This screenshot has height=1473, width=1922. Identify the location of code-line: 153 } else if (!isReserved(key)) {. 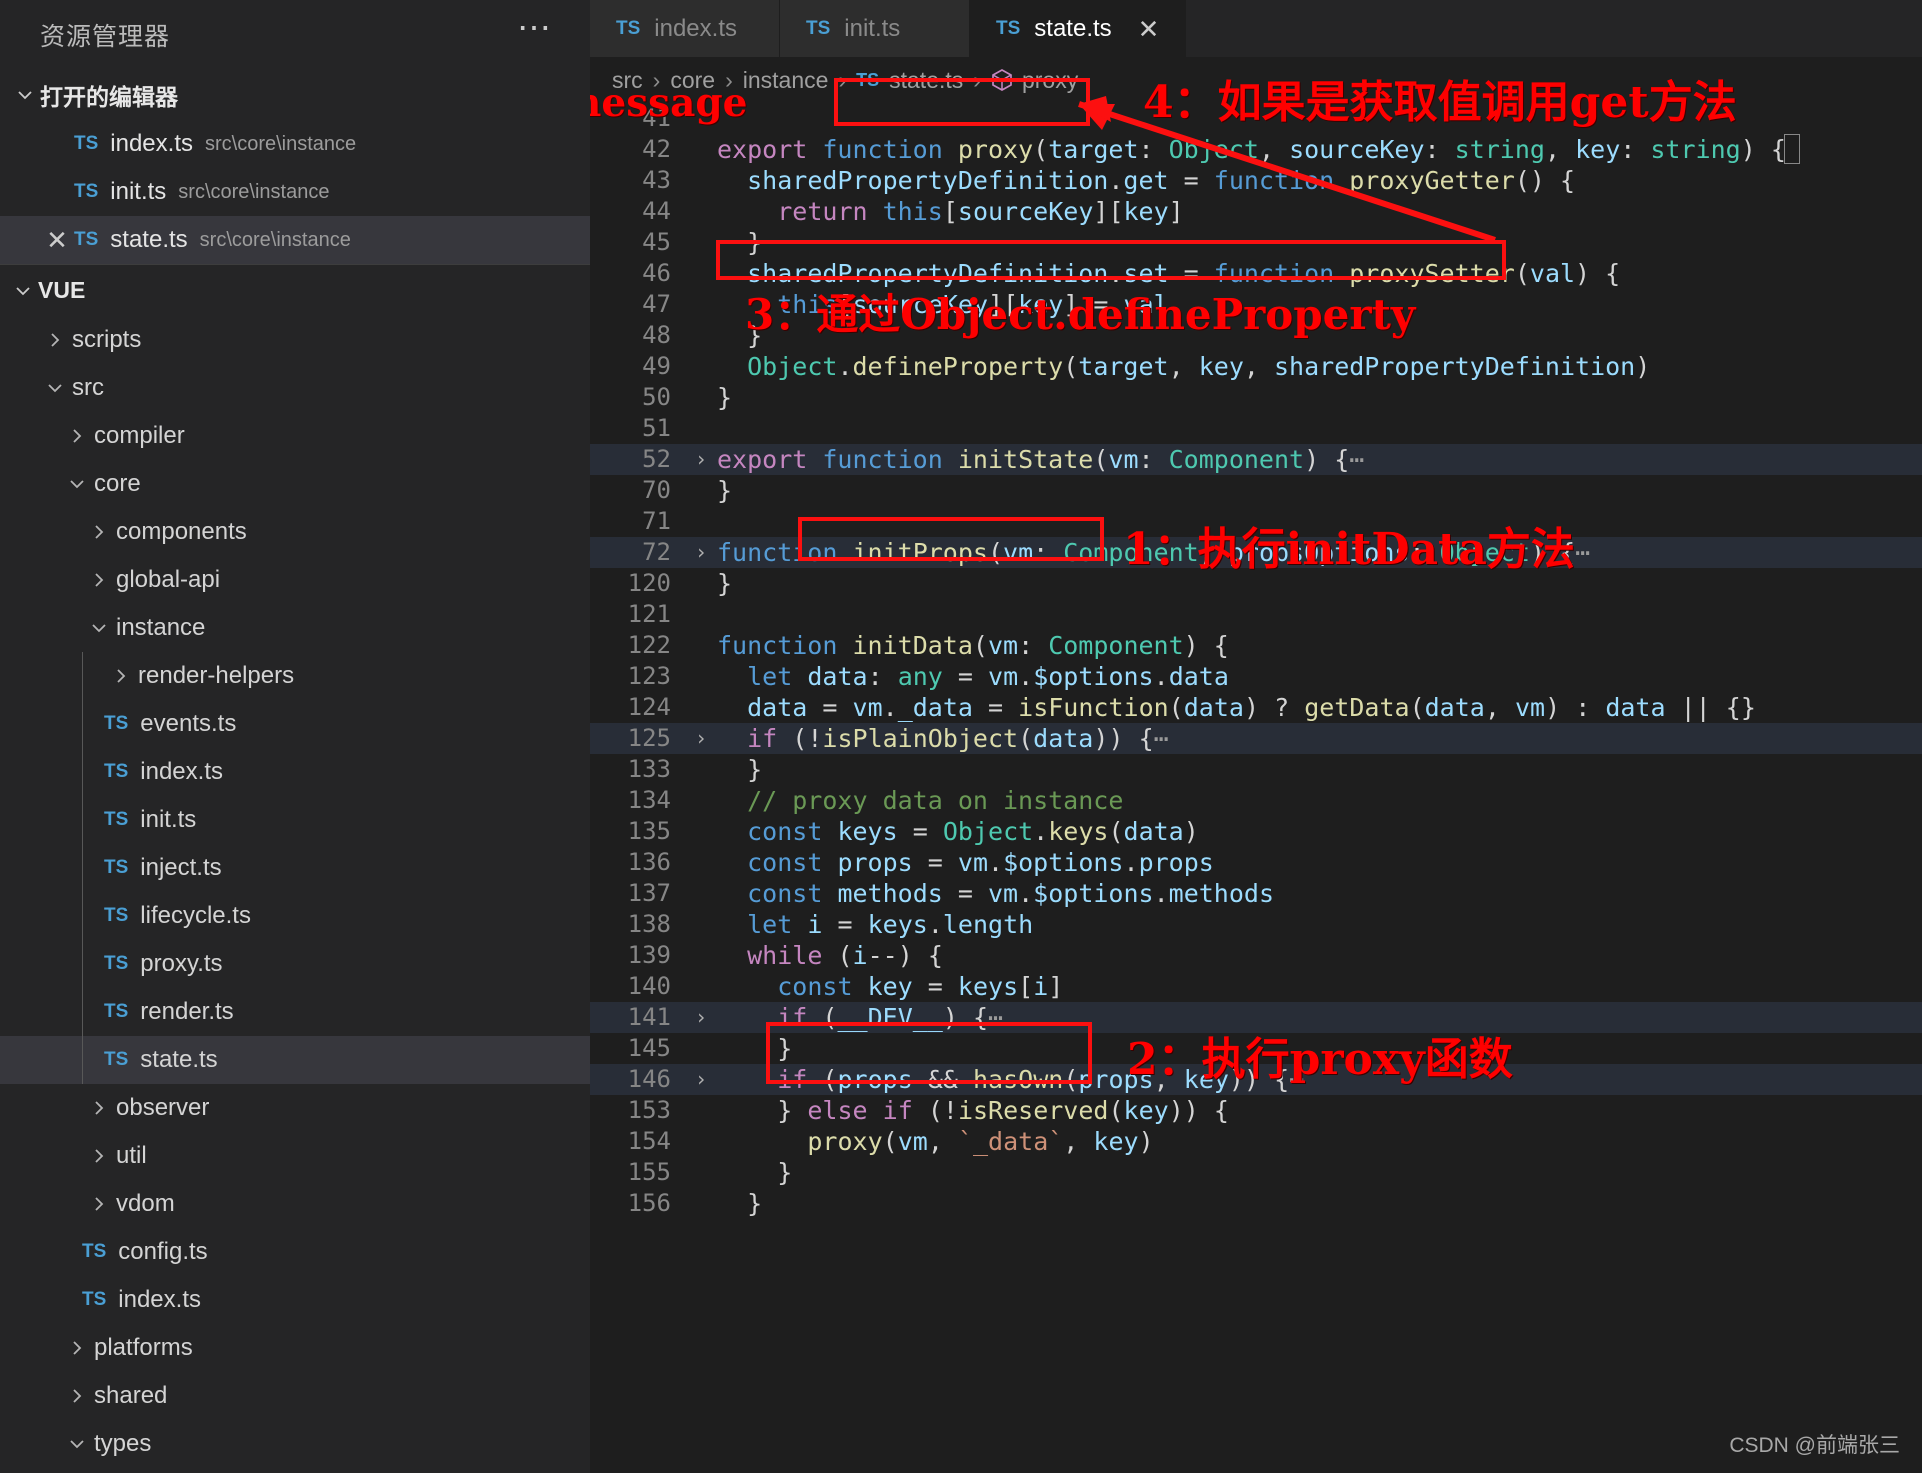
(1256, 1110).